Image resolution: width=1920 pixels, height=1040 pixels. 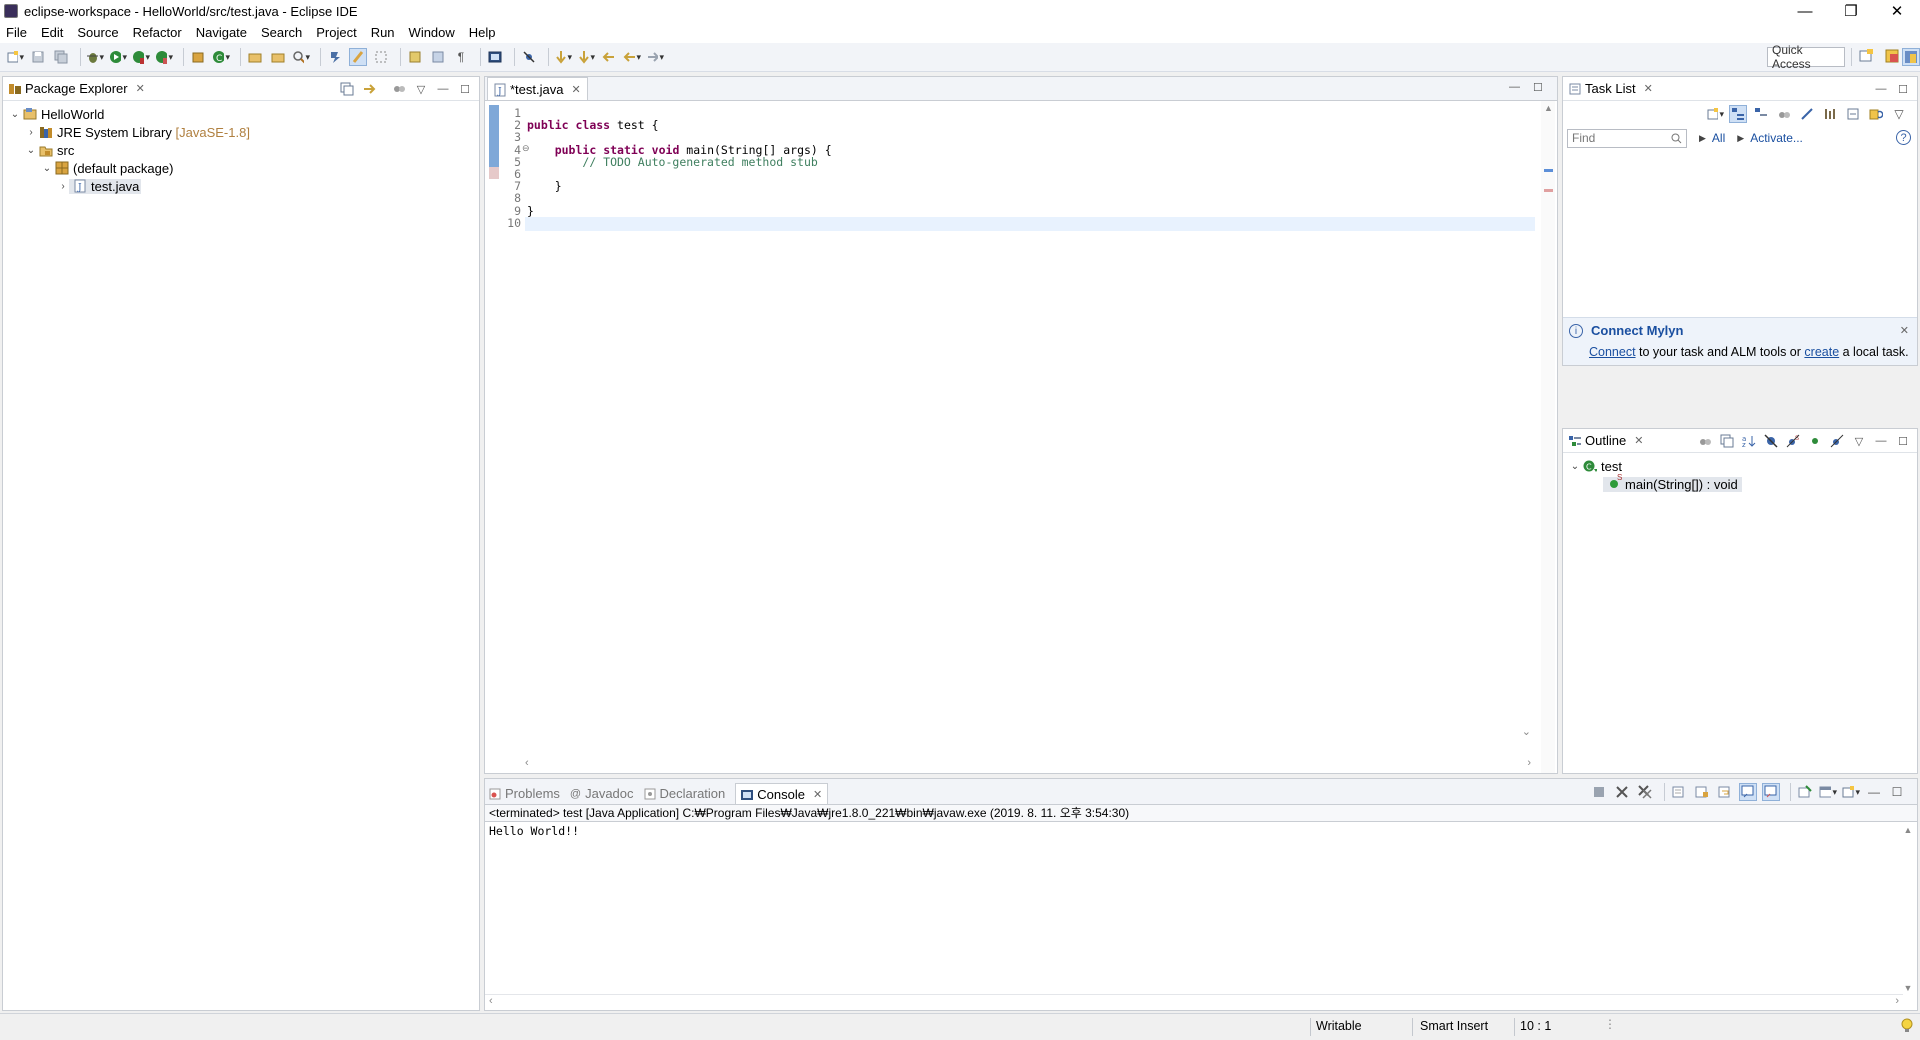 What do you see at coordinates (655, 57) in the screenshot?
I see `forward-icon` at bounding box center [655, 57].